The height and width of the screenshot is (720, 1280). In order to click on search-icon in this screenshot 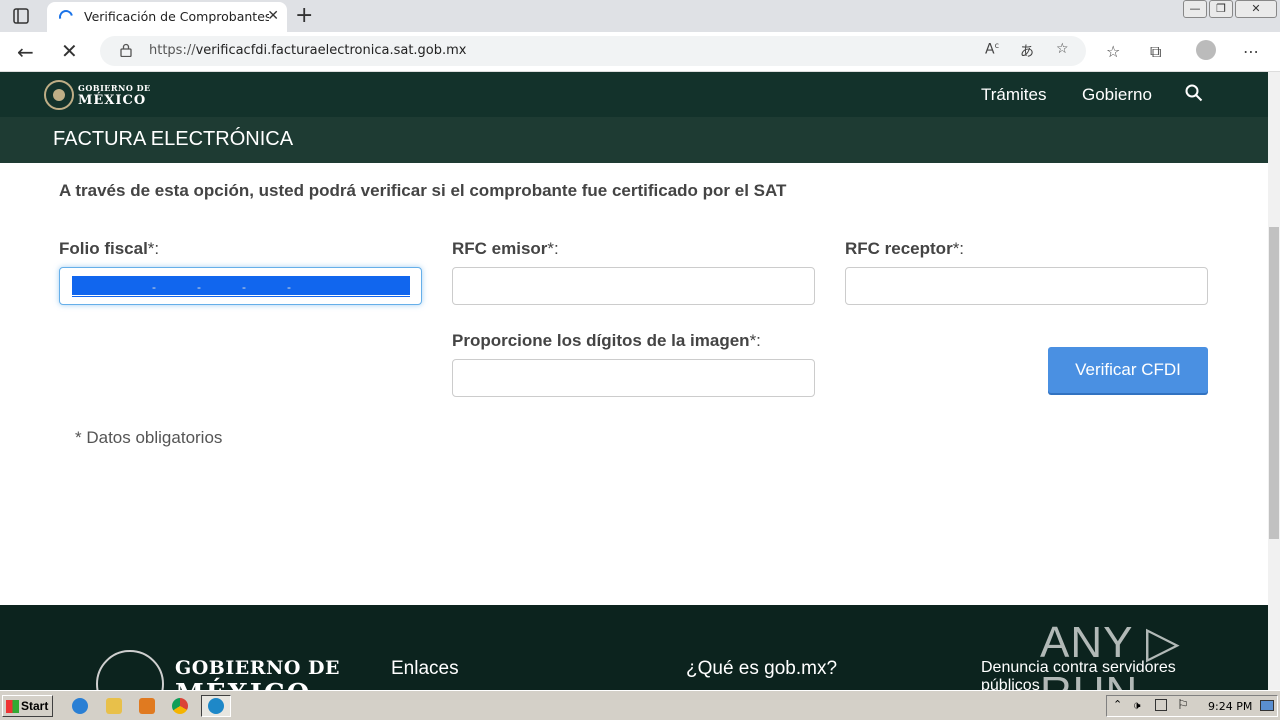, I will do `click(1194, 93)`.